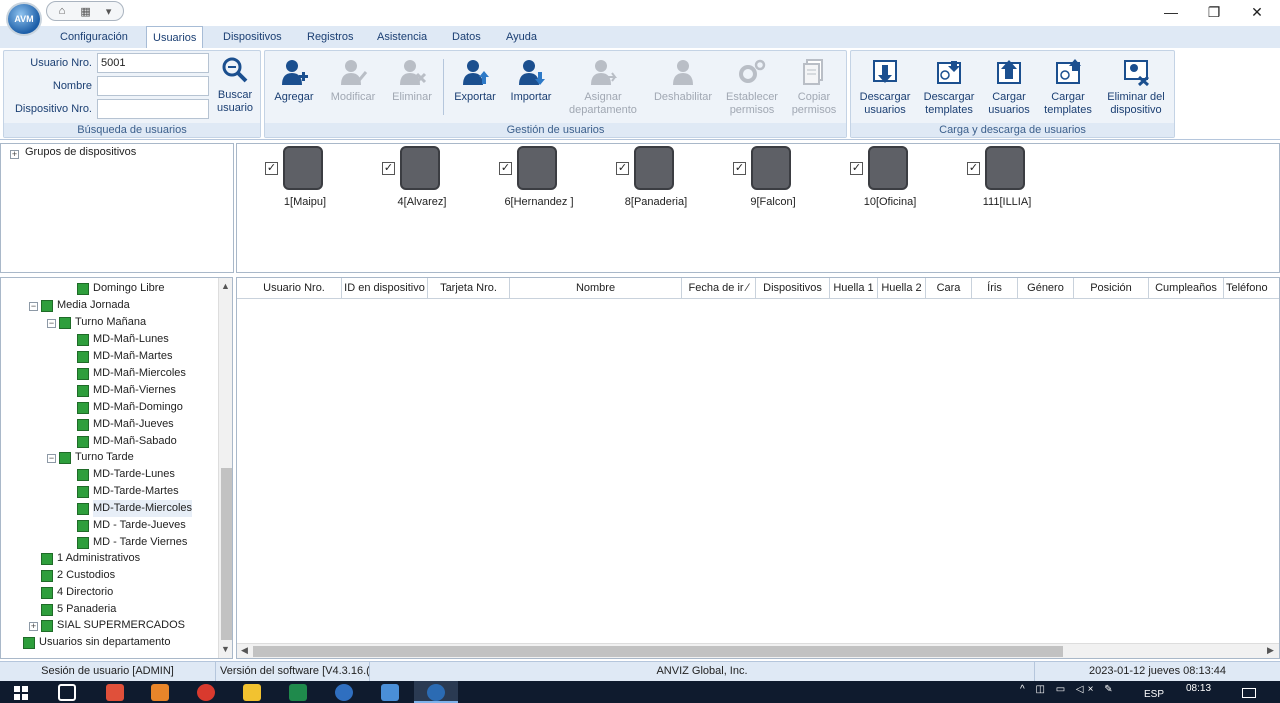 The height and width of the screenshot is (703, 1280). Describe the element at coordinates (949, 92) in the screenshot. I see `download-templates-button: Descargar templates` at that location.